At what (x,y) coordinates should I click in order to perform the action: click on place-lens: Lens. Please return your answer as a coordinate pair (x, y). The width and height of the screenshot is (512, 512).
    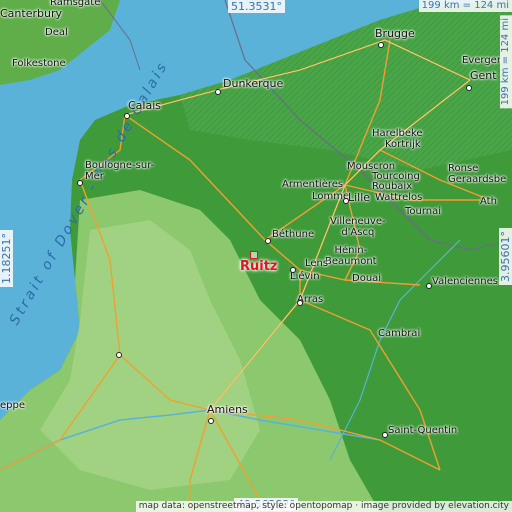
    Looking at the image, I should click on (316, 263).